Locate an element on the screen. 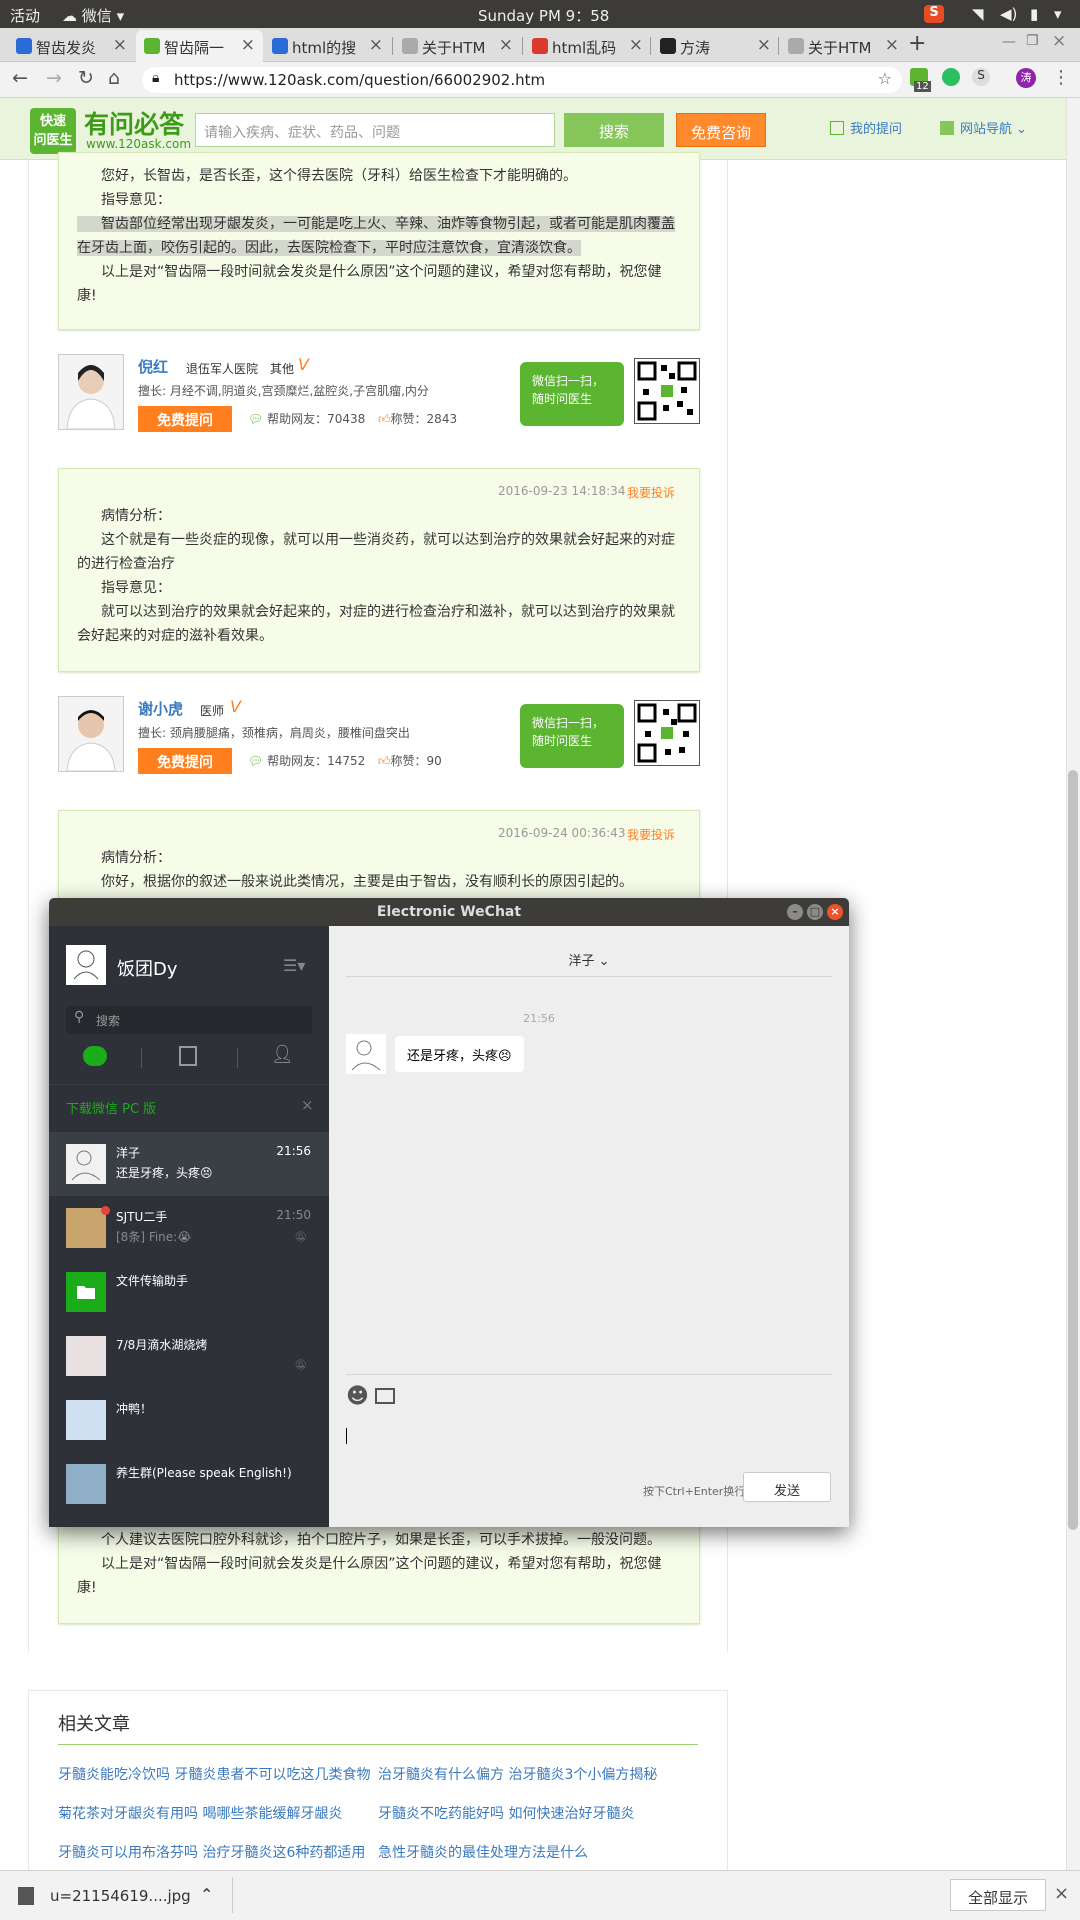 The image size is (1080, 1920). tab: html的搜 × is located at coordinates (327, 46).